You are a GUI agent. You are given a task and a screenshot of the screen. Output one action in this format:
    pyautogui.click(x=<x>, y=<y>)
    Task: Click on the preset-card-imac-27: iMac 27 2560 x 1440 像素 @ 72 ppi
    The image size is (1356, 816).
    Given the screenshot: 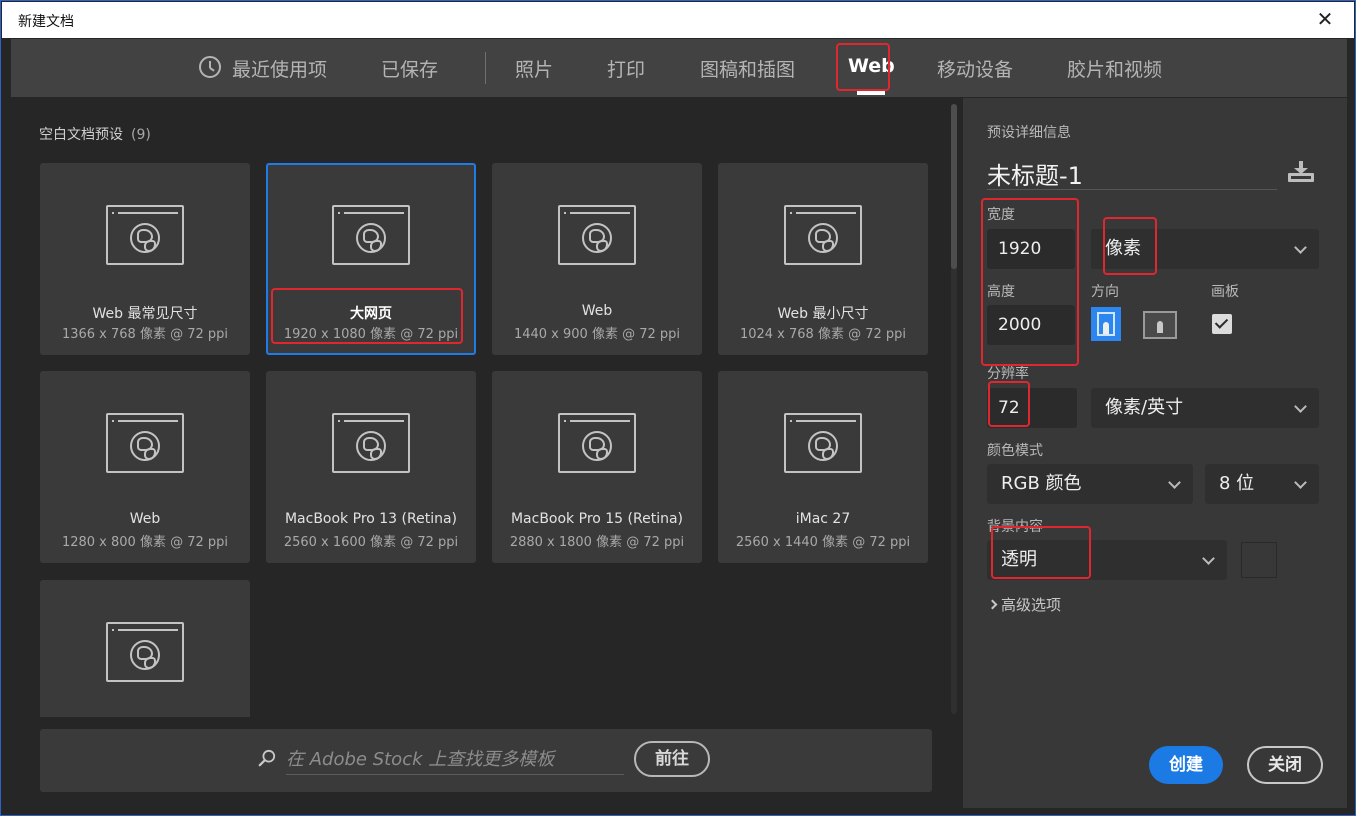 What is the action you would take?
    pyautogui.click(x=823, y=467)
    